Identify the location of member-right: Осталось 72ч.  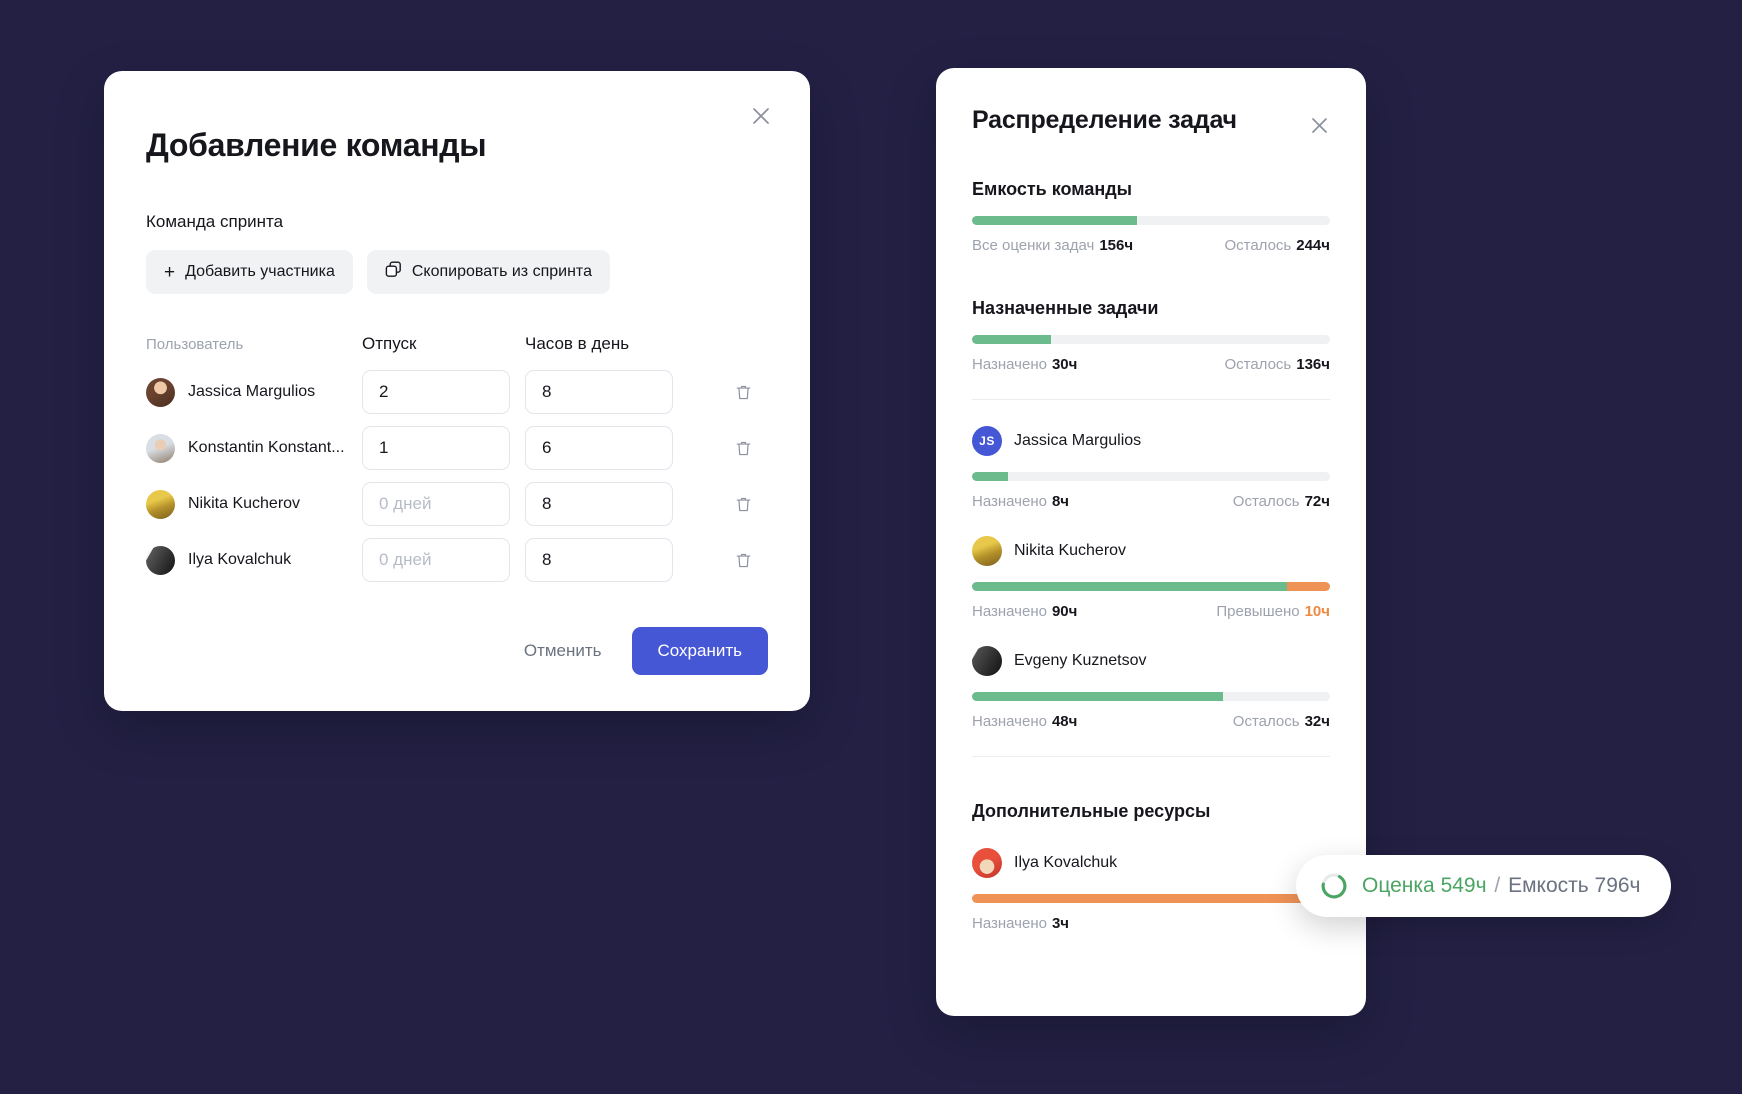
(1281, 501).